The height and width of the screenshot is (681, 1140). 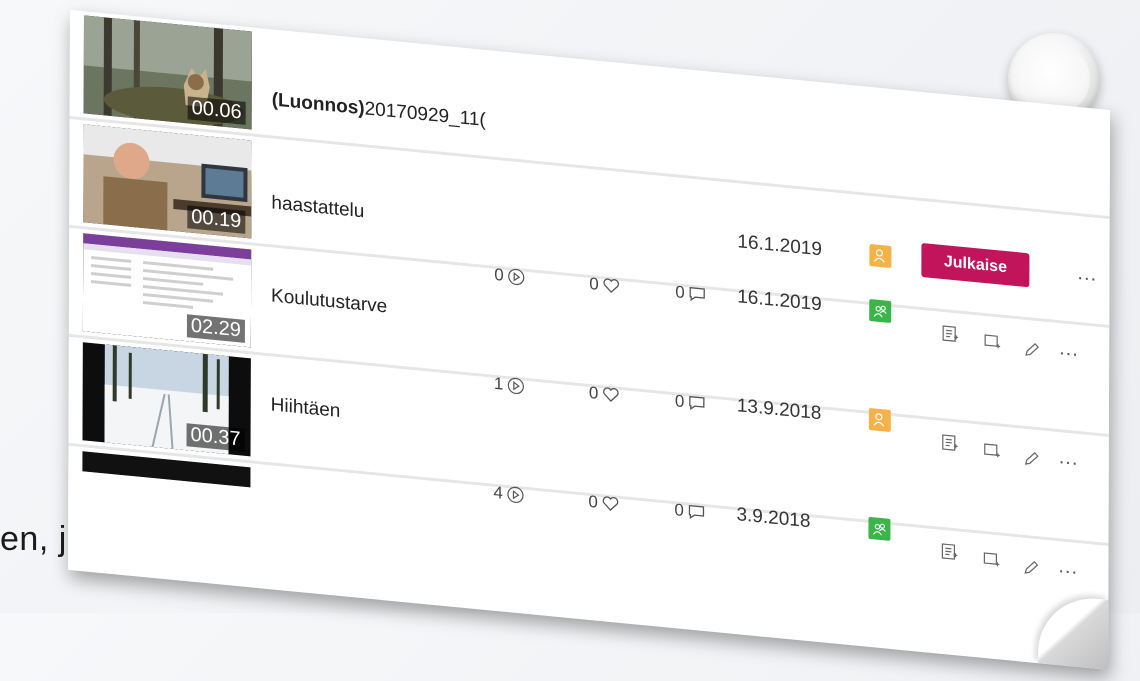 What do you see at coordinates (317, 207) in the screenshot?
I see `video-title: haastattelu` at bounding box center [317, 207].